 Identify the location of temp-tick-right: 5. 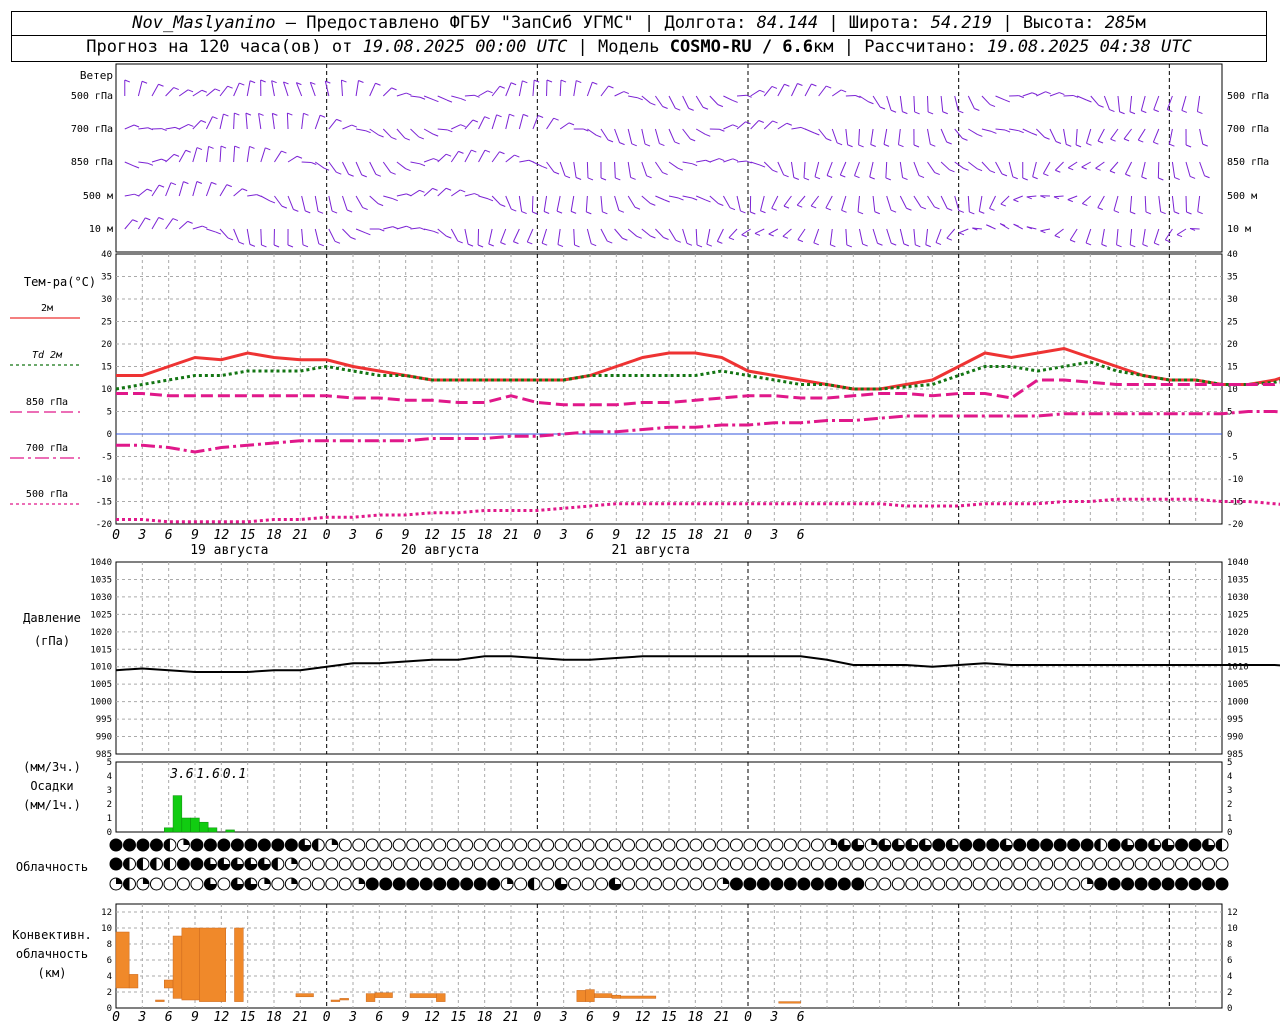
(1229, 413).